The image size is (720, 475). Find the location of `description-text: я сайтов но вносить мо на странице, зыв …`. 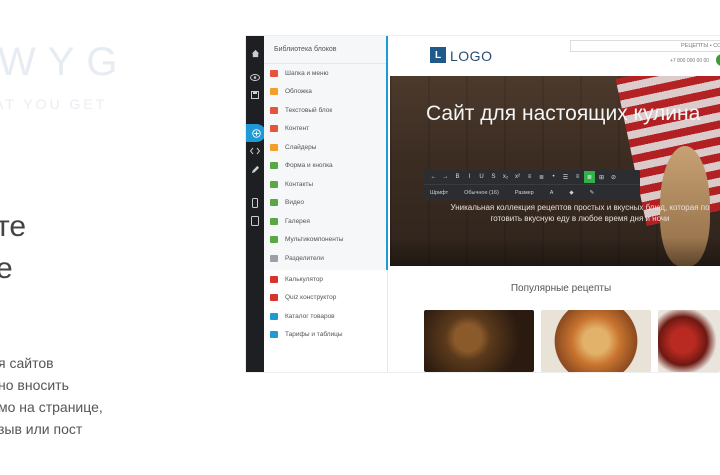

description-text: я сайтов но вносить мо на странице, зыв … is located at coordinates (51, 396).